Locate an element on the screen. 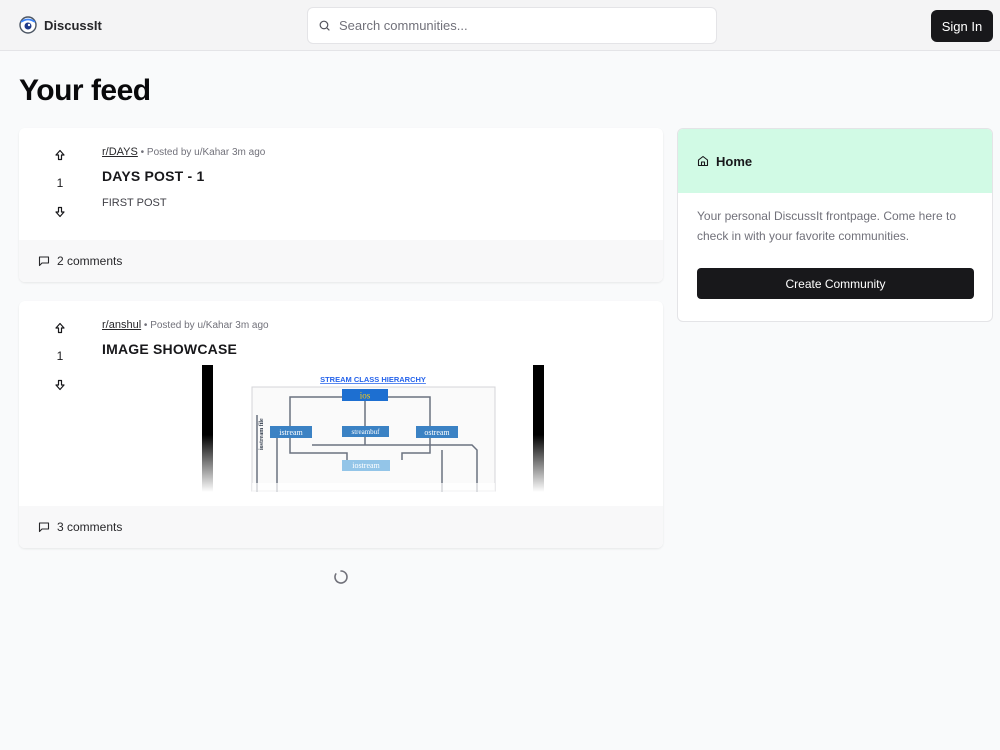  post-meta: r/DAYS • Posted by u/Kahar 3m ago is located at coordinates (183, 152).